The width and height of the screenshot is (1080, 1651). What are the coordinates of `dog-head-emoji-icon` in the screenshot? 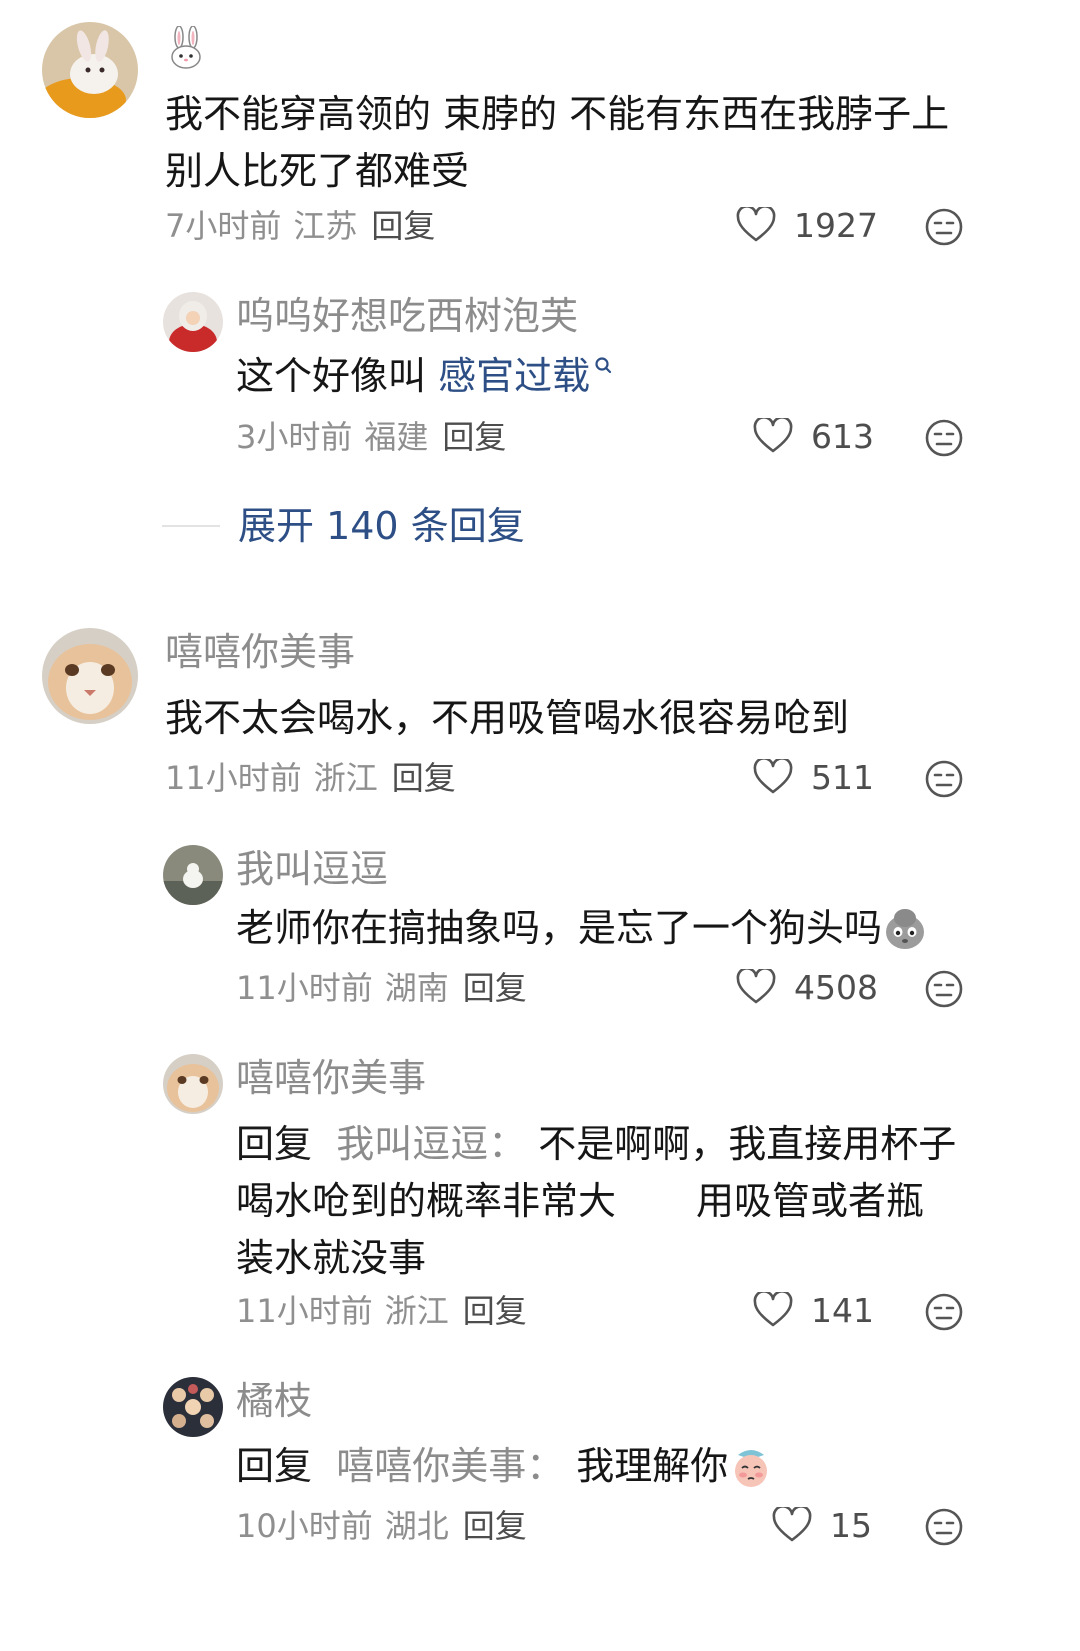 It's located at (905, 928).